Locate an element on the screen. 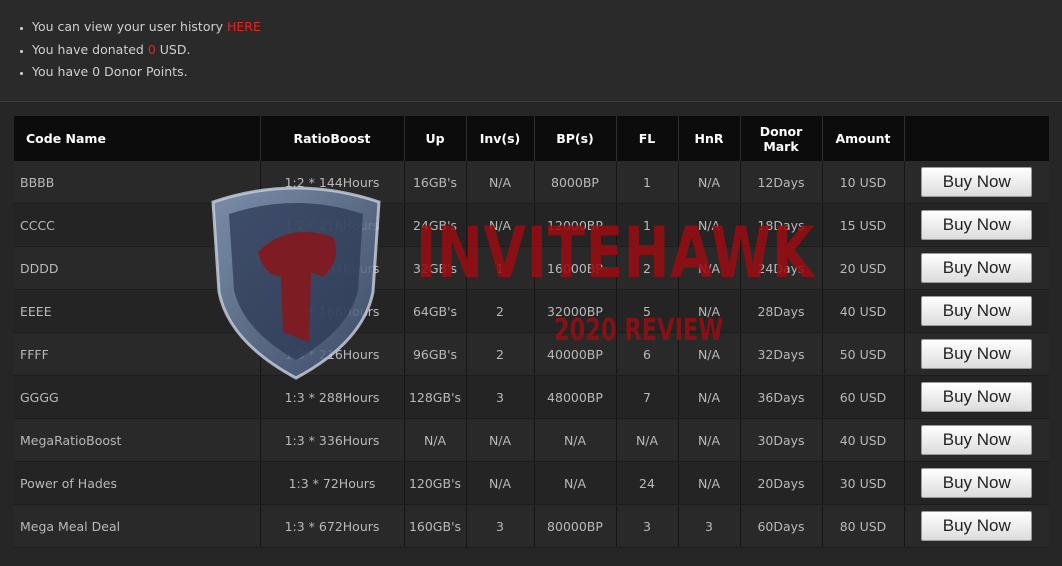  cell-up: 16GB's is located at coordinates (435, 182).